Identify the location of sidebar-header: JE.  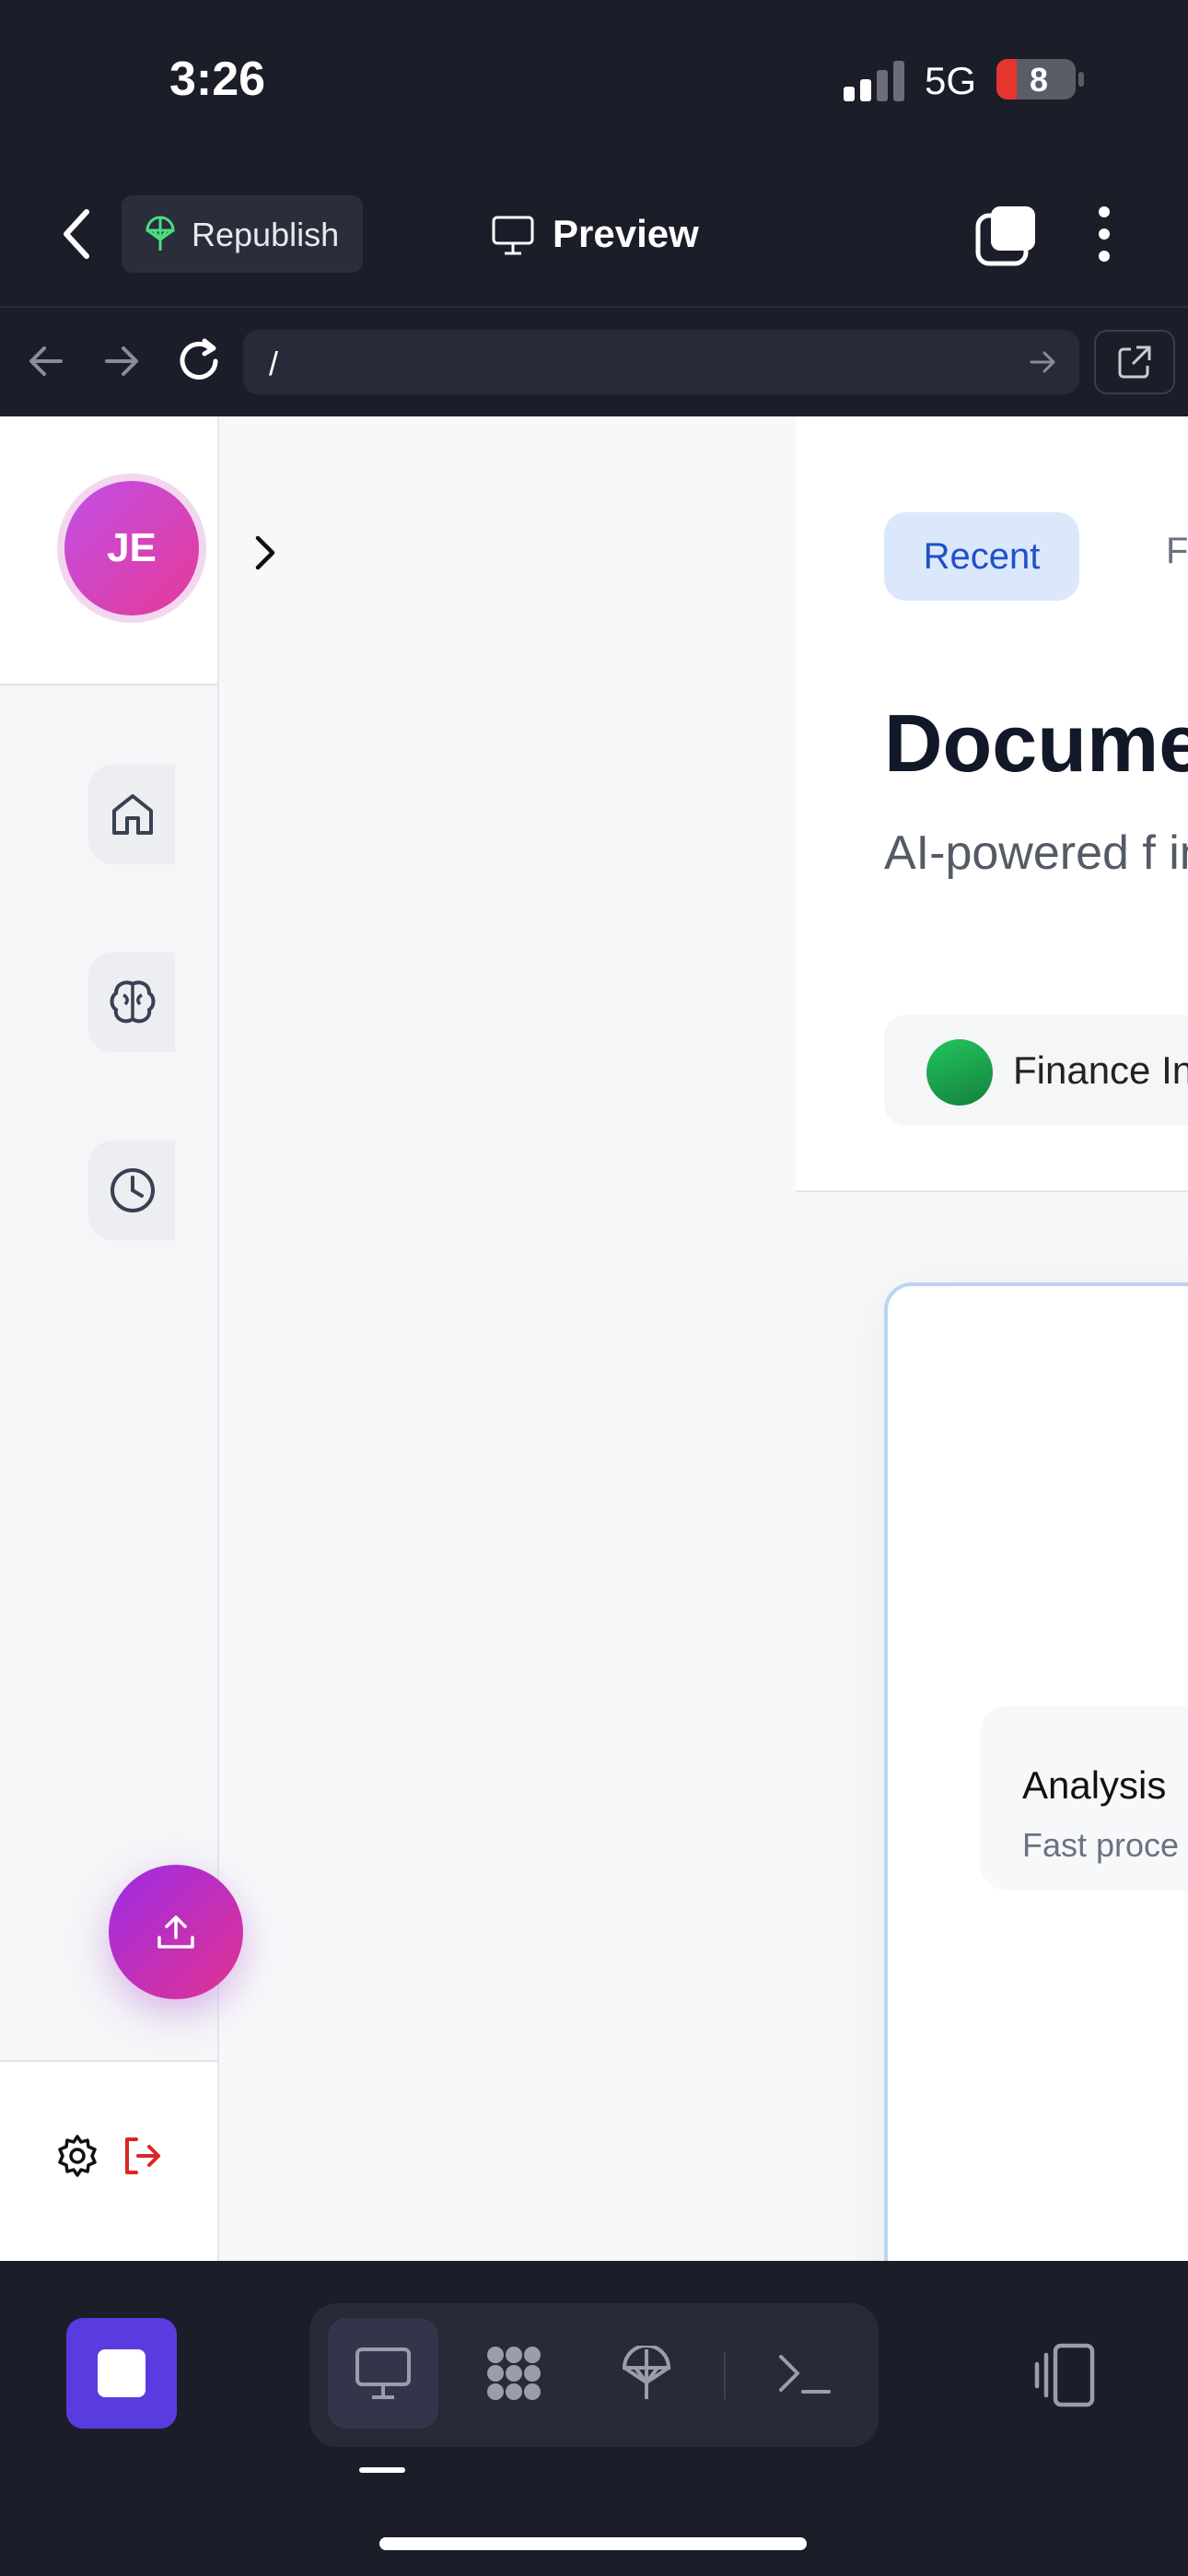
(108, 550).